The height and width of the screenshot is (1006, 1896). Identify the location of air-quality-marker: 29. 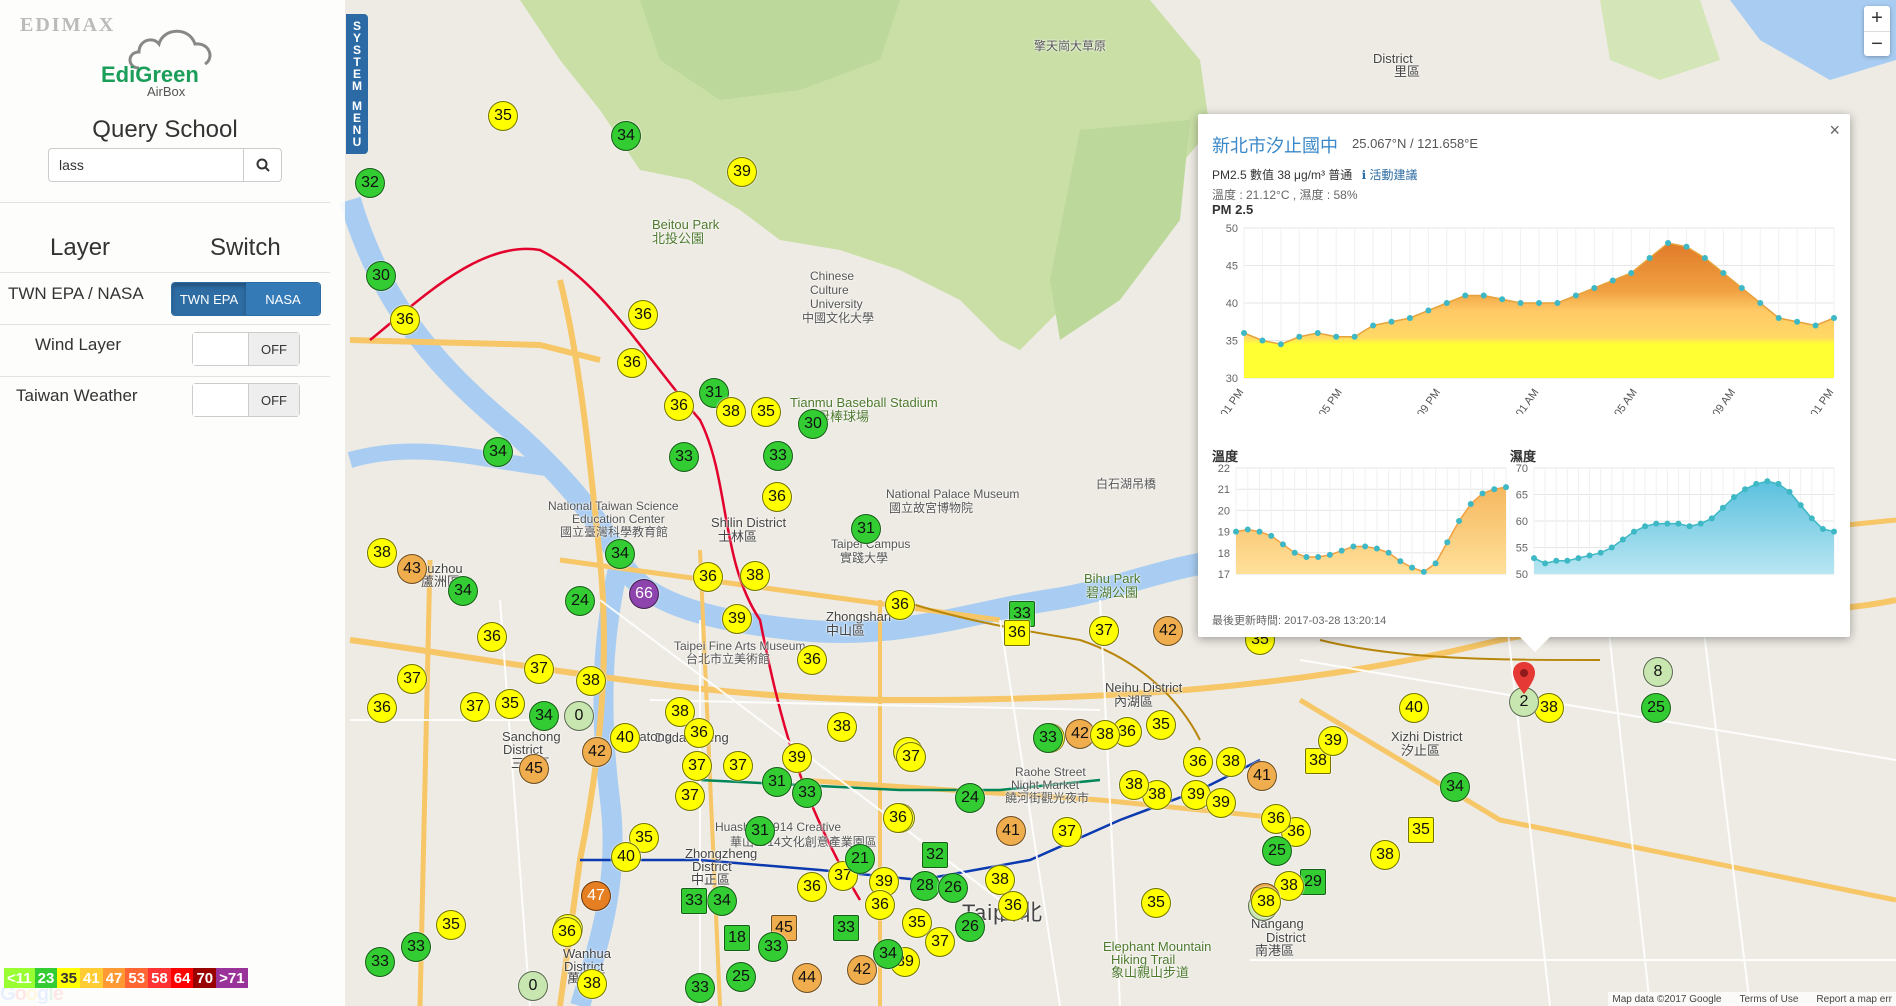
(1313, 882).